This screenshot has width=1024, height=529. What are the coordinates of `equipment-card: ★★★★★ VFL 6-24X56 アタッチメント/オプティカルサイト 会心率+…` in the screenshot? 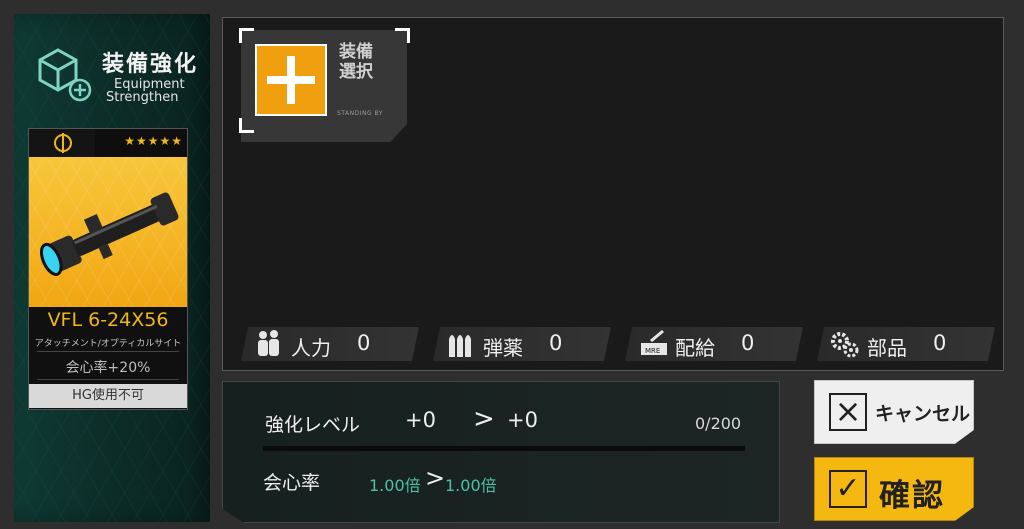 It's located at (108, 269).